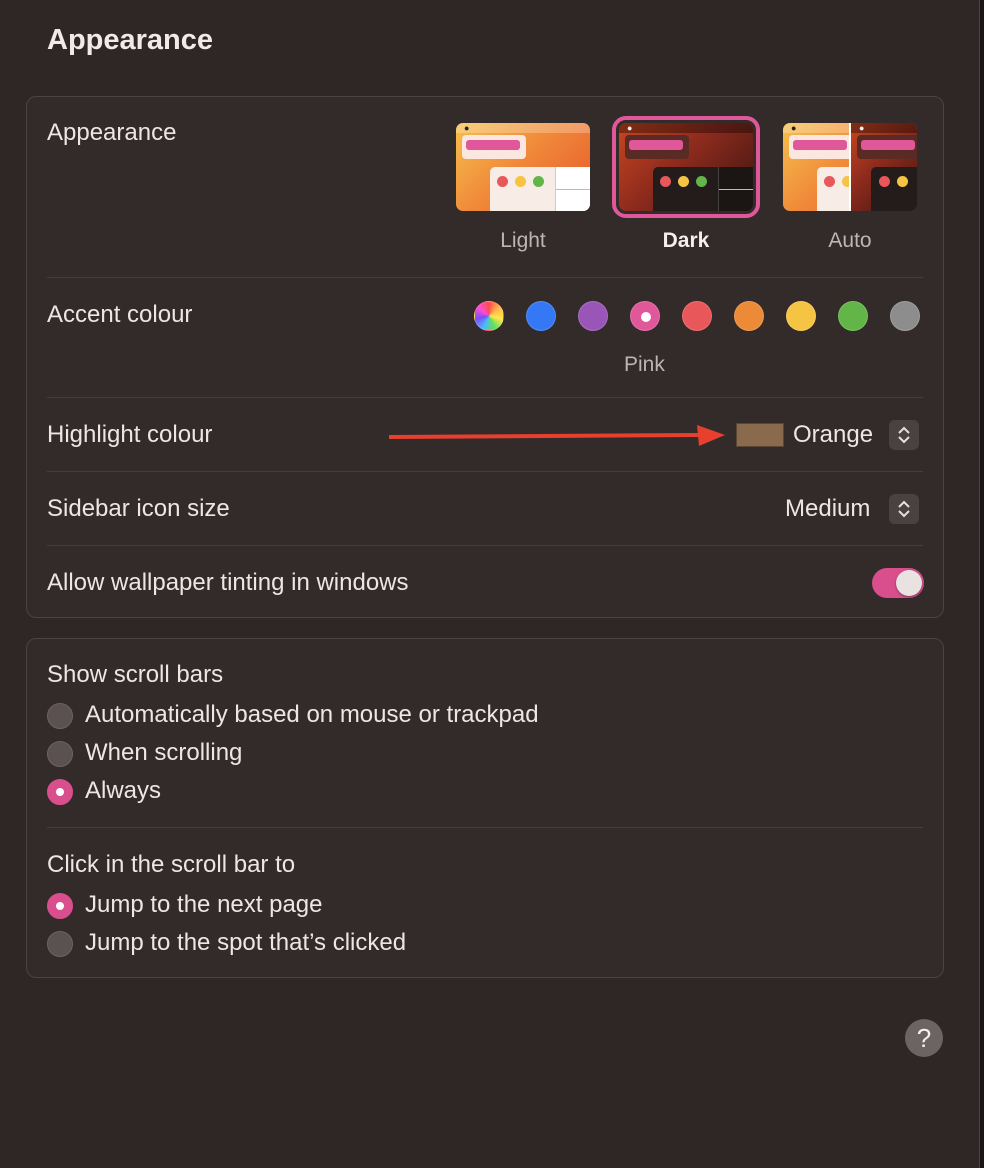  Describe the element at coordinates (853, 316) in the screenshot. I see `accent-green-swatch` at that location.